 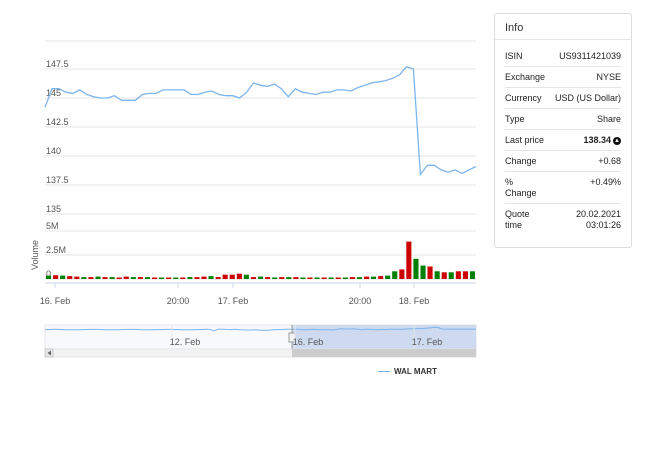 What do you see at coordinates (427, 342) in the screenshot?
I see `navigator-tick-label: 17. Feb` at bounding box center [427, 342].